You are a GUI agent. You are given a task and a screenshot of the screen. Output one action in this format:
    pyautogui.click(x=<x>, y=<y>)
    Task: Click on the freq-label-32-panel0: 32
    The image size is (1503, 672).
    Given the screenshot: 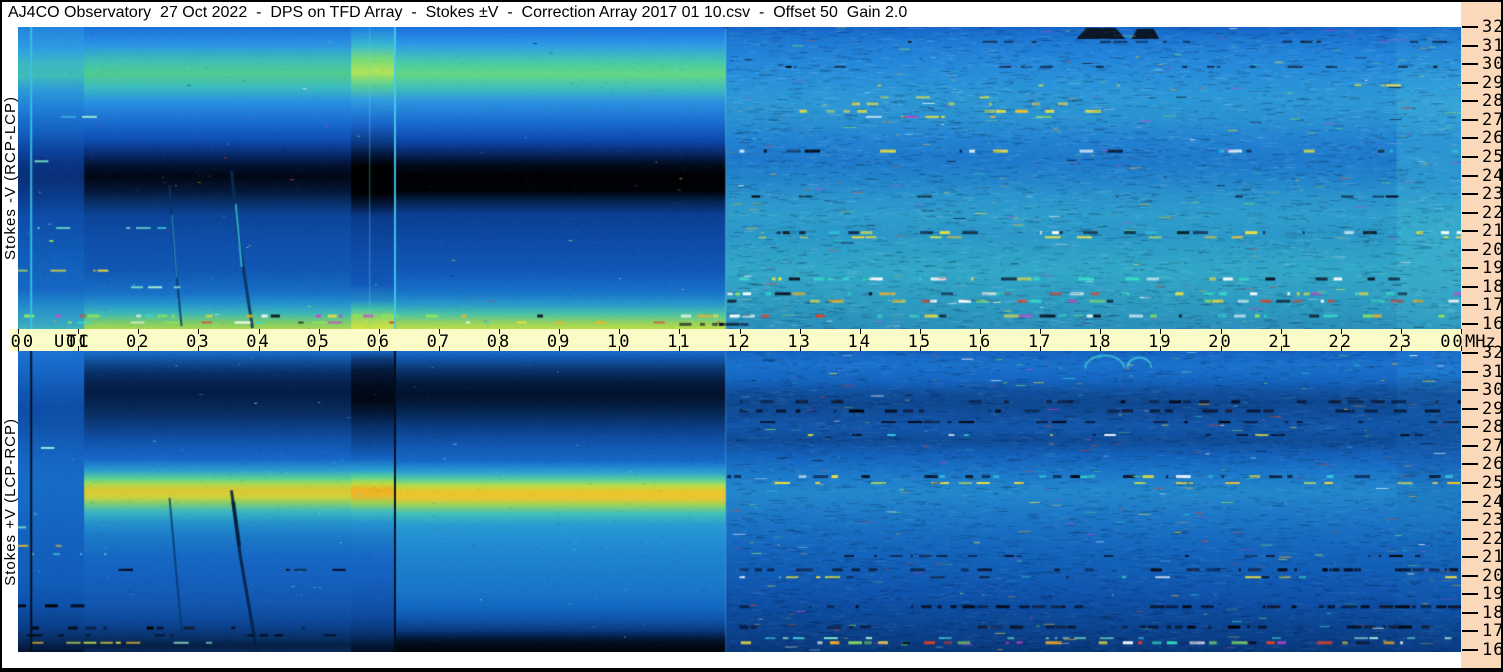 What is the action you would take?
    pyautogui.click(x=1492, y=27)
    